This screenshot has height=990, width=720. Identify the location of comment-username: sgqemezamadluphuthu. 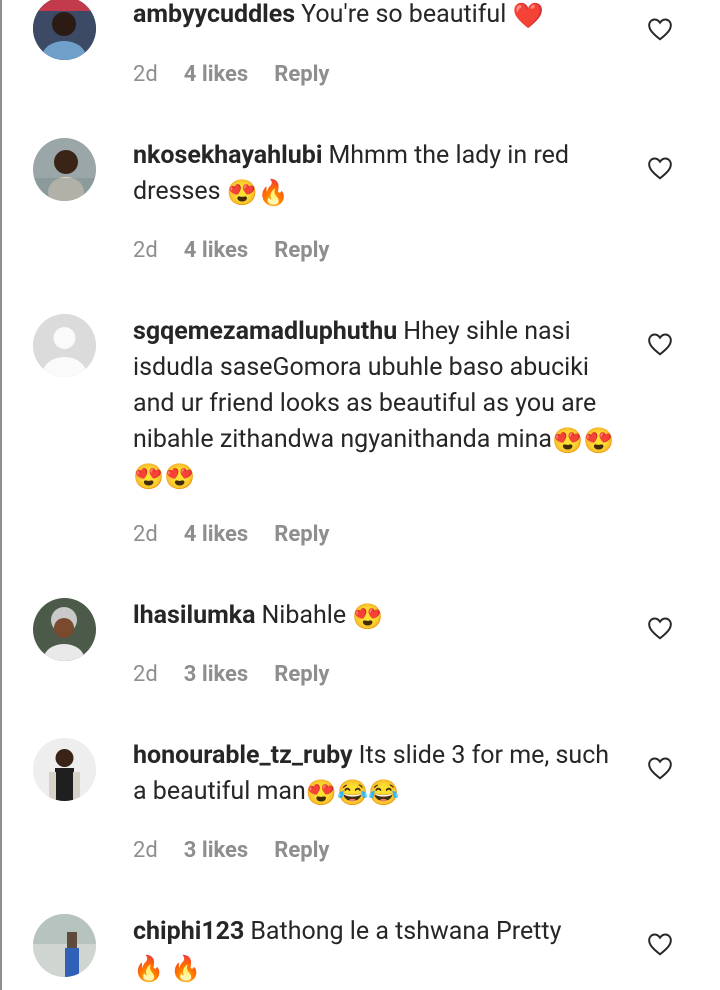
(265, 331).